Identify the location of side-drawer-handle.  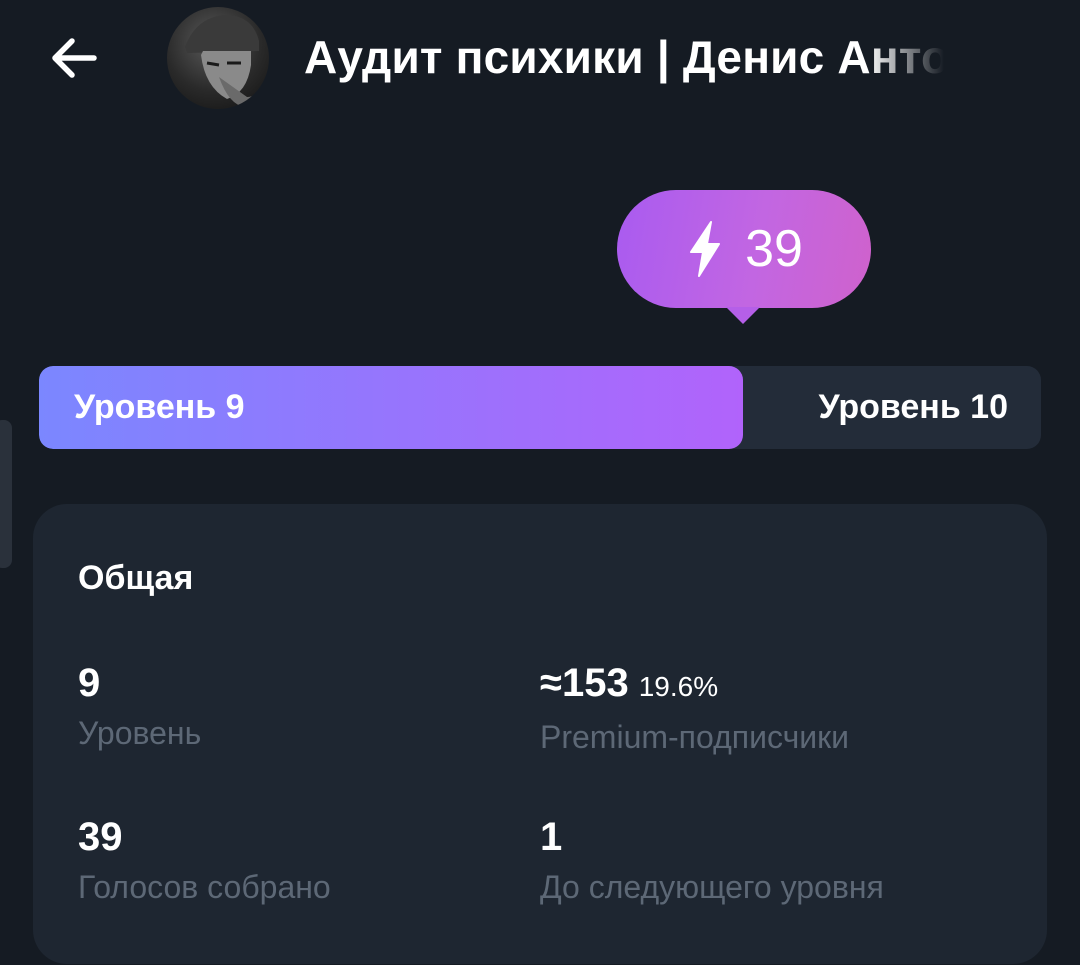
(6, 494).